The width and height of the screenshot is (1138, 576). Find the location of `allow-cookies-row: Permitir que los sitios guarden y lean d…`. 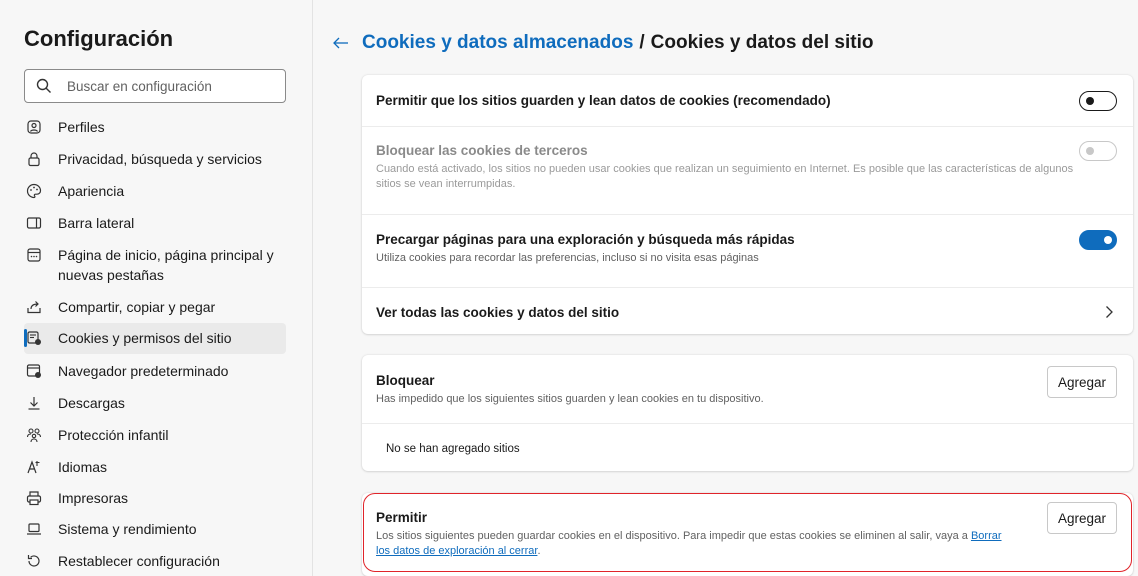

allow-cookies-row: Permitir que los sitios guarden y lean d… is located at coordinates (747, 100).